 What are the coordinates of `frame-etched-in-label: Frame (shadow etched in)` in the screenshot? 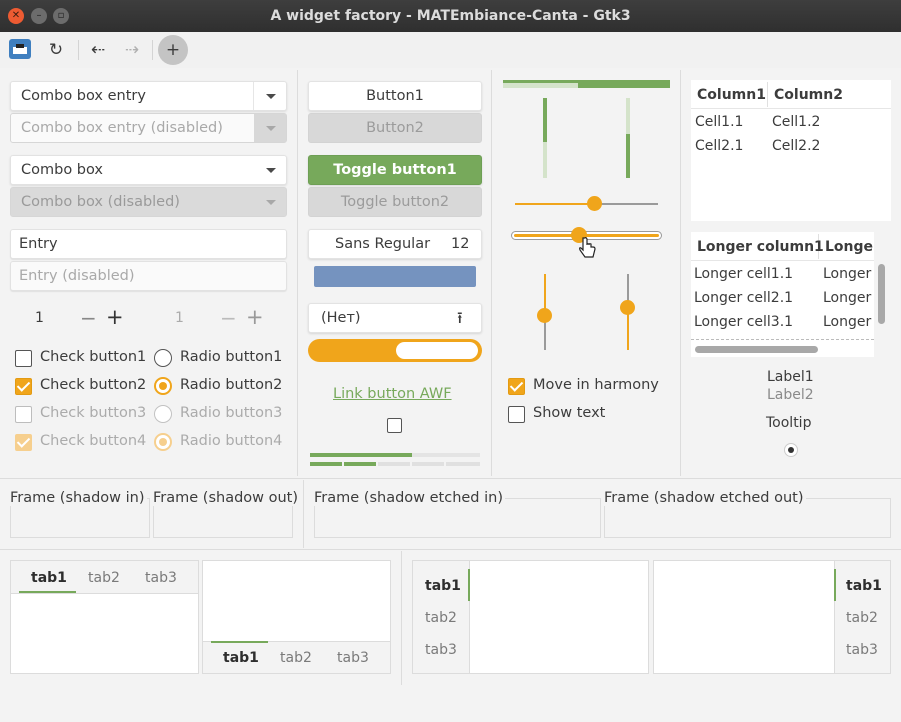 It's located at (409, 498).